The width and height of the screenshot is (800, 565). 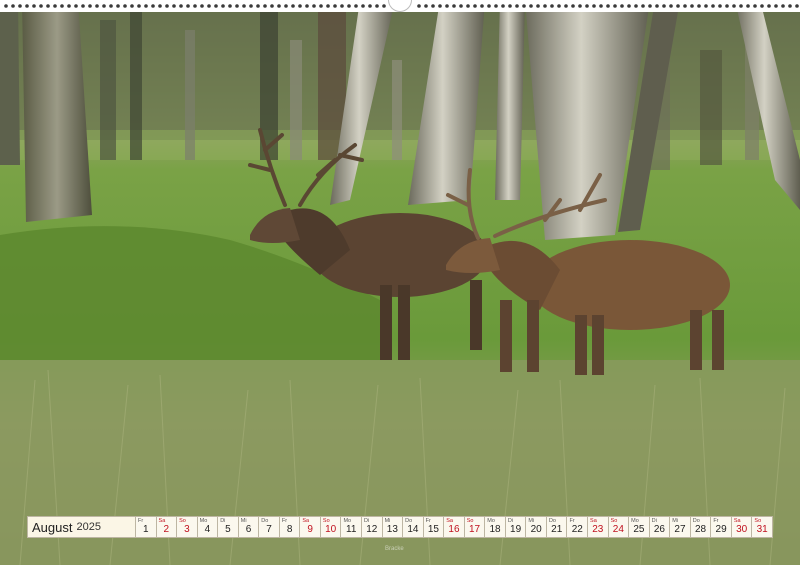 What do you see at coordinates (145, 529) in the screenshot?
I see `day-number: 1` at bounding box center [145, 529].